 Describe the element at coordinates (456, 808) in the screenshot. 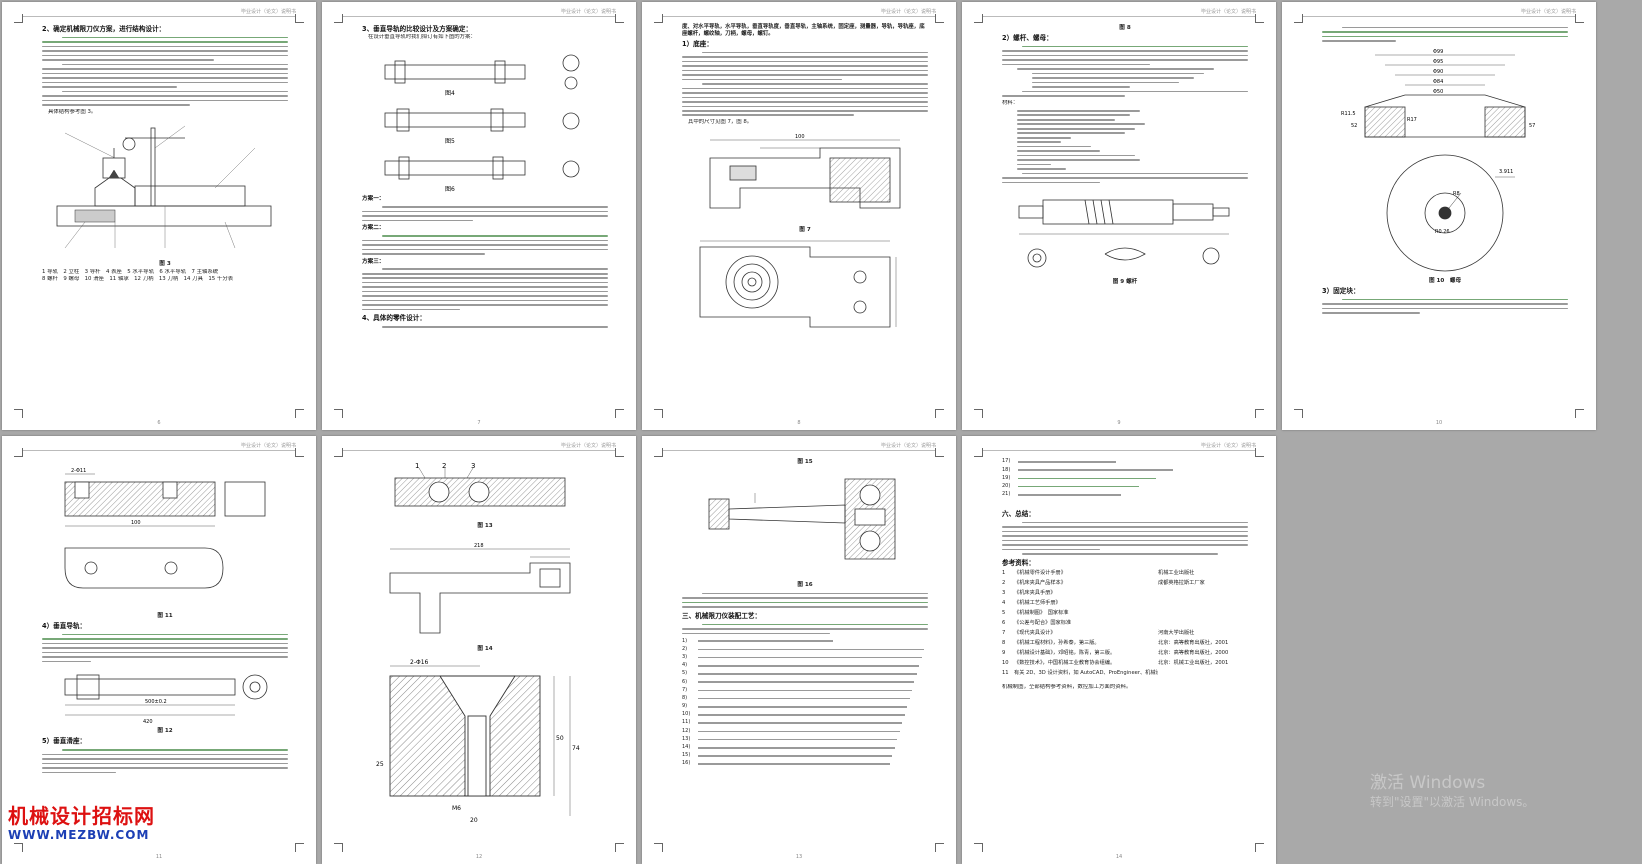

I see `dimension-label: M6` at that location.